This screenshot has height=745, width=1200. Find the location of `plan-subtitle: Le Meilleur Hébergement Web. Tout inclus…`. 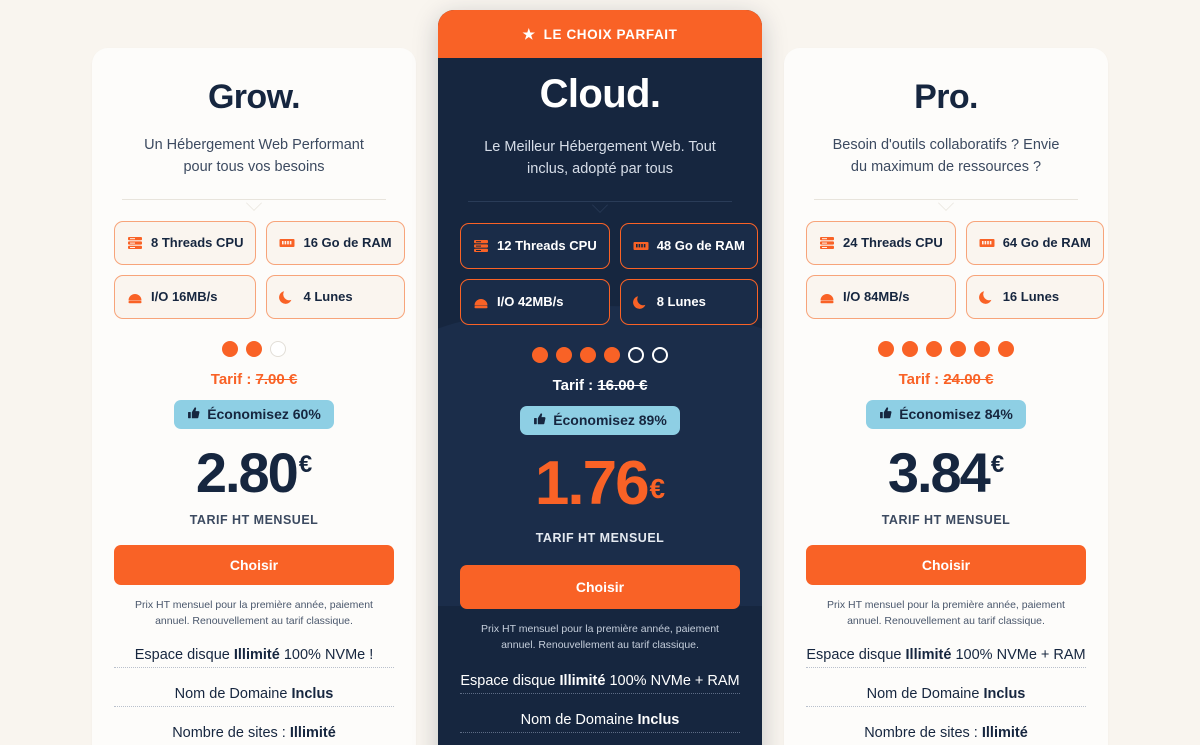

plan-subtitle: Le Meilleur Hébergement Web. Tout inclus… is located at coordinates (600, 158).